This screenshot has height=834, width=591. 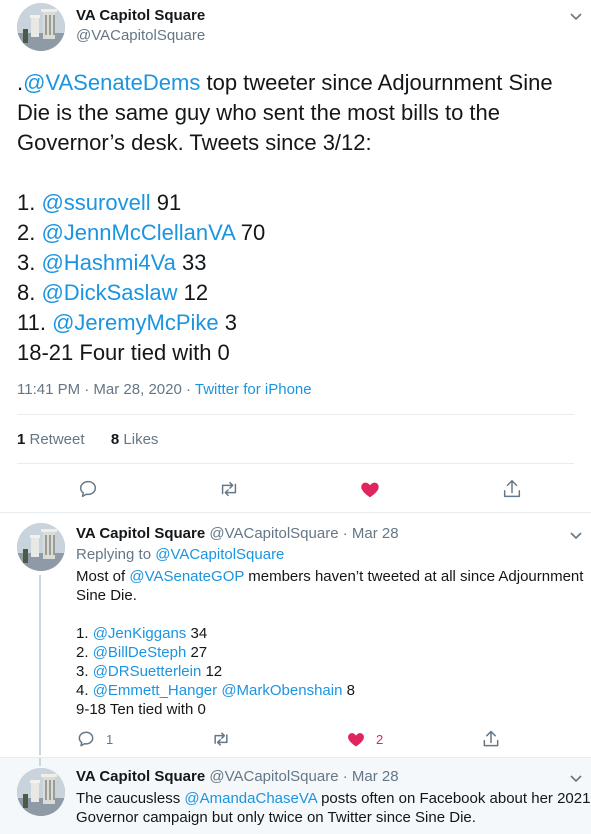 I want to click on text-line: 1. @JenKiggans 34, so click(x=329, y=633).